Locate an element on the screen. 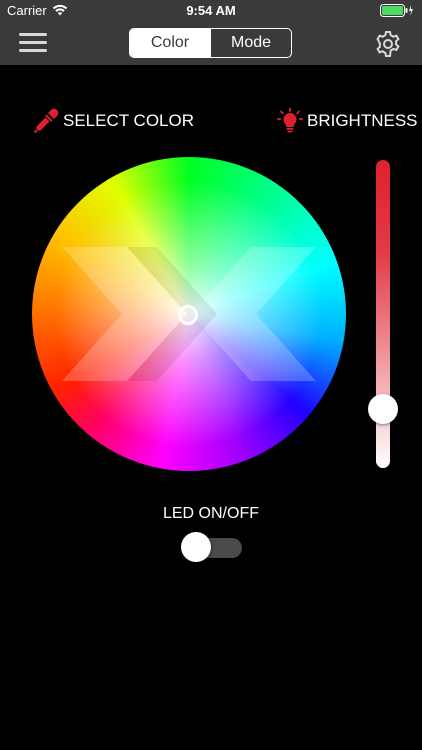  color-dropper-icon is located at coordinates (46, 121).